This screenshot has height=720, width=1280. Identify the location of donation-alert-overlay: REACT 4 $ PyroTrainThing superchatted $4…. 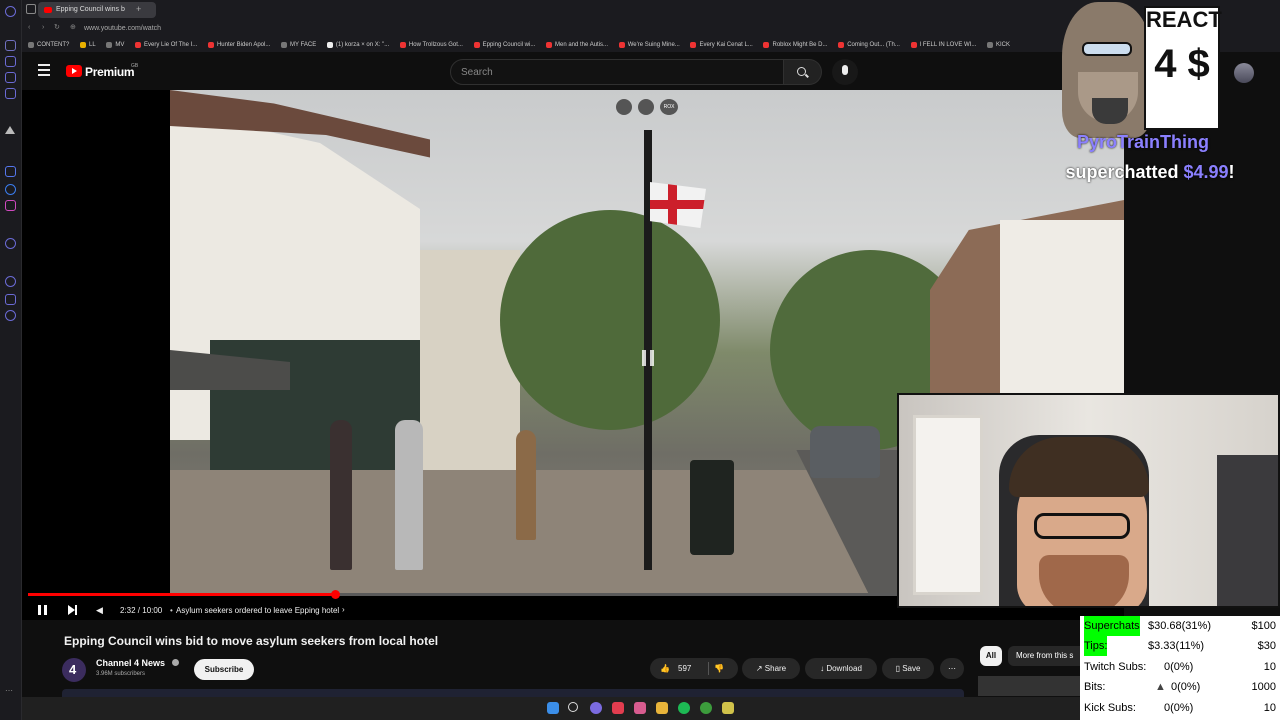
(1160, 94).